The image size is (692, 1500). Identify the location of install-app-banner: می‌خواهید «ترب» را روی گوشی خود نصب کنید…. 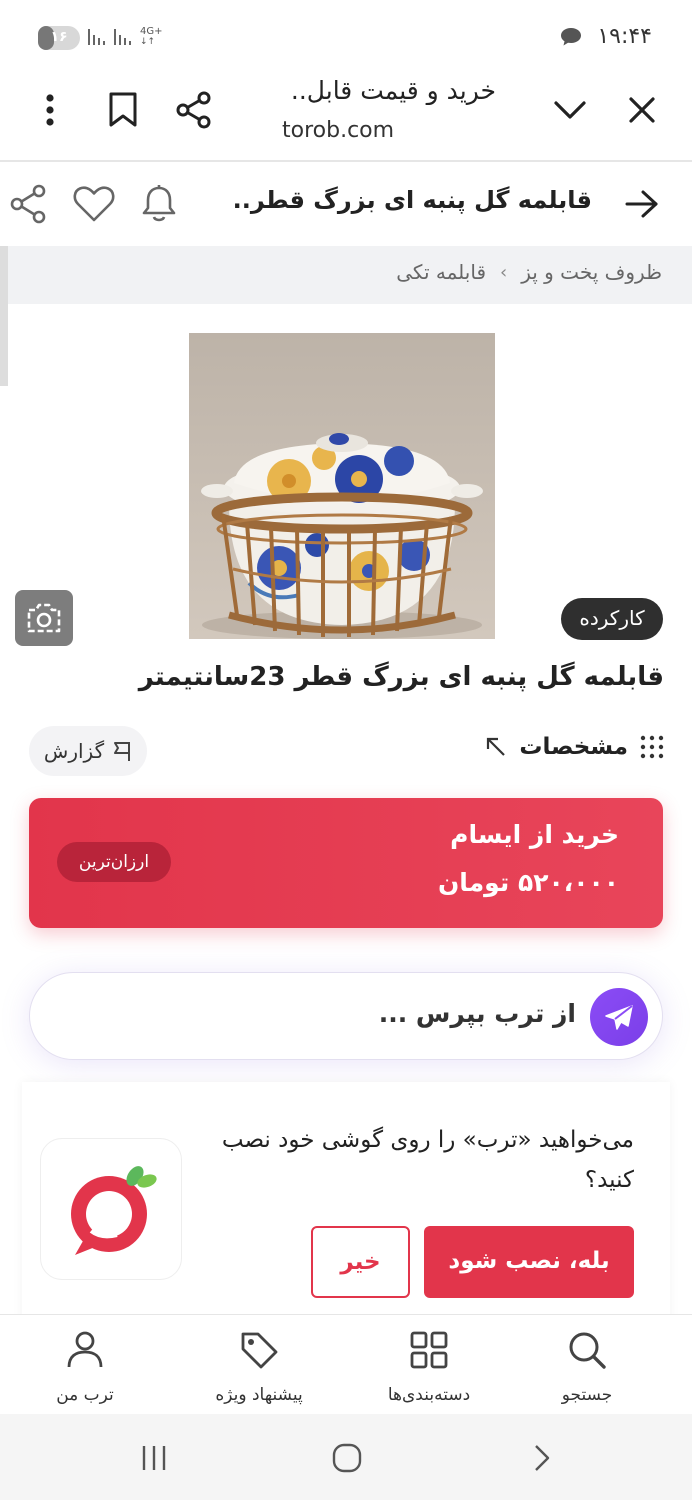
(346, 1202).